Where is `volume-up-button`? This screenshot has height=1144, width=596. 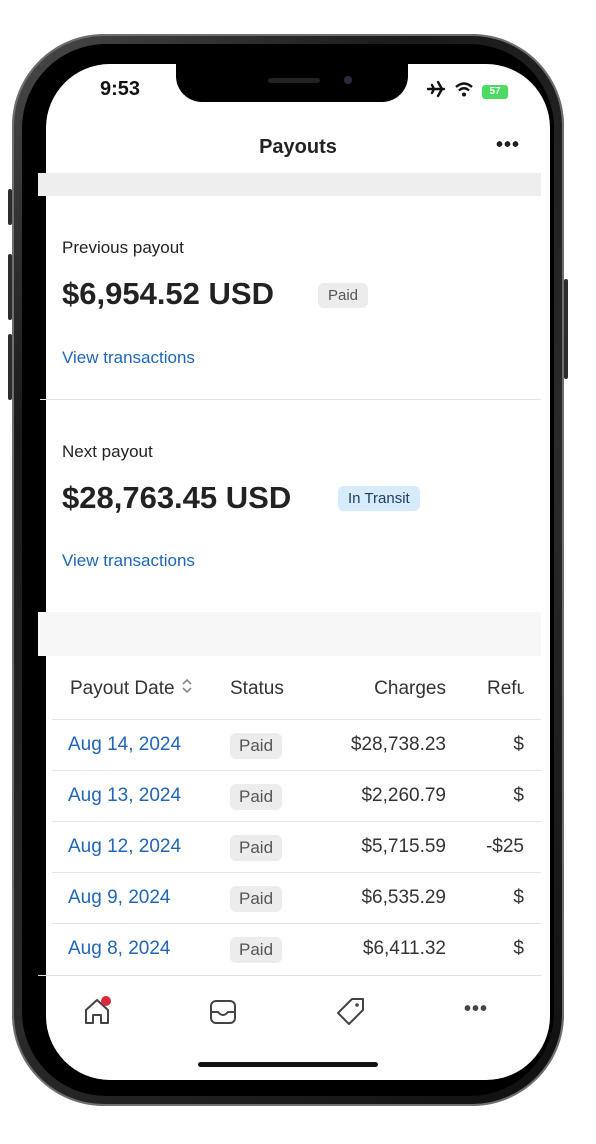 volume-up-button is located at coordinates (10, 287).